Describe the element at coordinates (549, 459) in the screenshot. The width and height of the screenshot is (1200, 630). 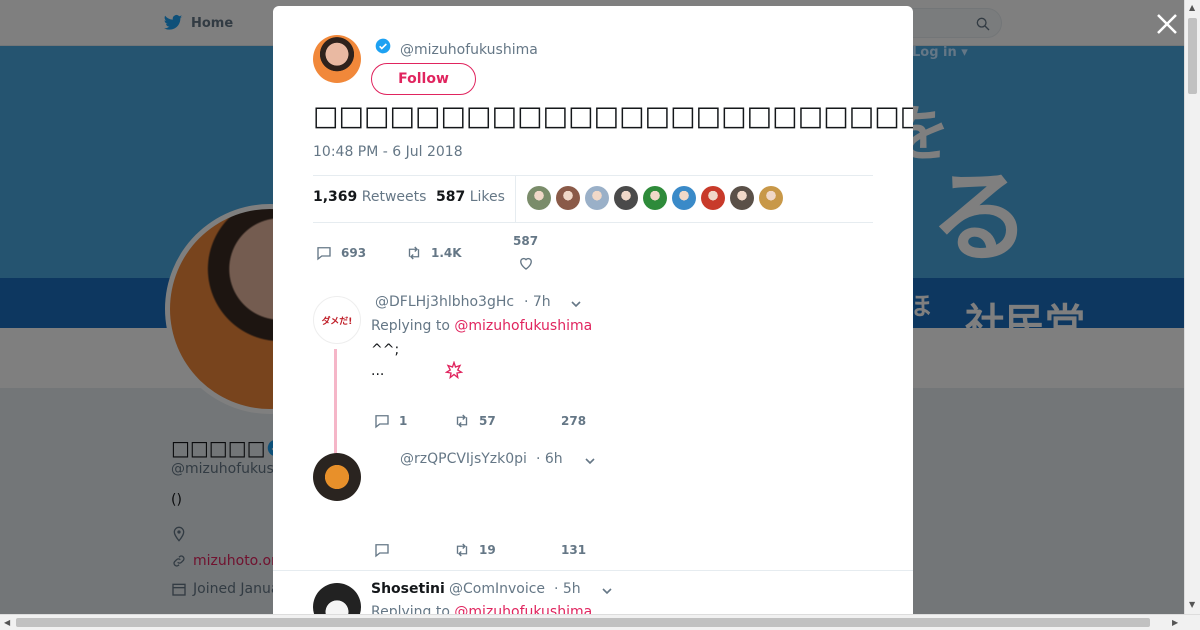
I see `reply-time: · 6h` at that location.